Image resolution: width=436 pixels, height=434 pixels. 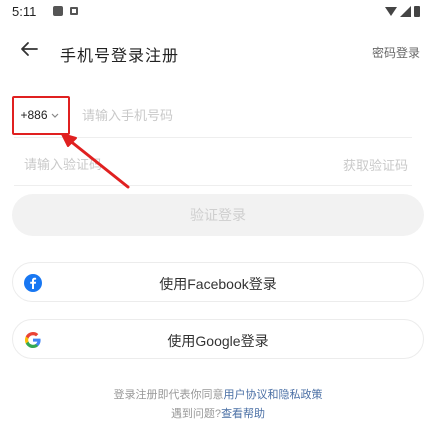 What do you see at coordinates (396, 52) in the screenshot?
I see `password-login-link: 密码登录` at bounding box center [396, 52].